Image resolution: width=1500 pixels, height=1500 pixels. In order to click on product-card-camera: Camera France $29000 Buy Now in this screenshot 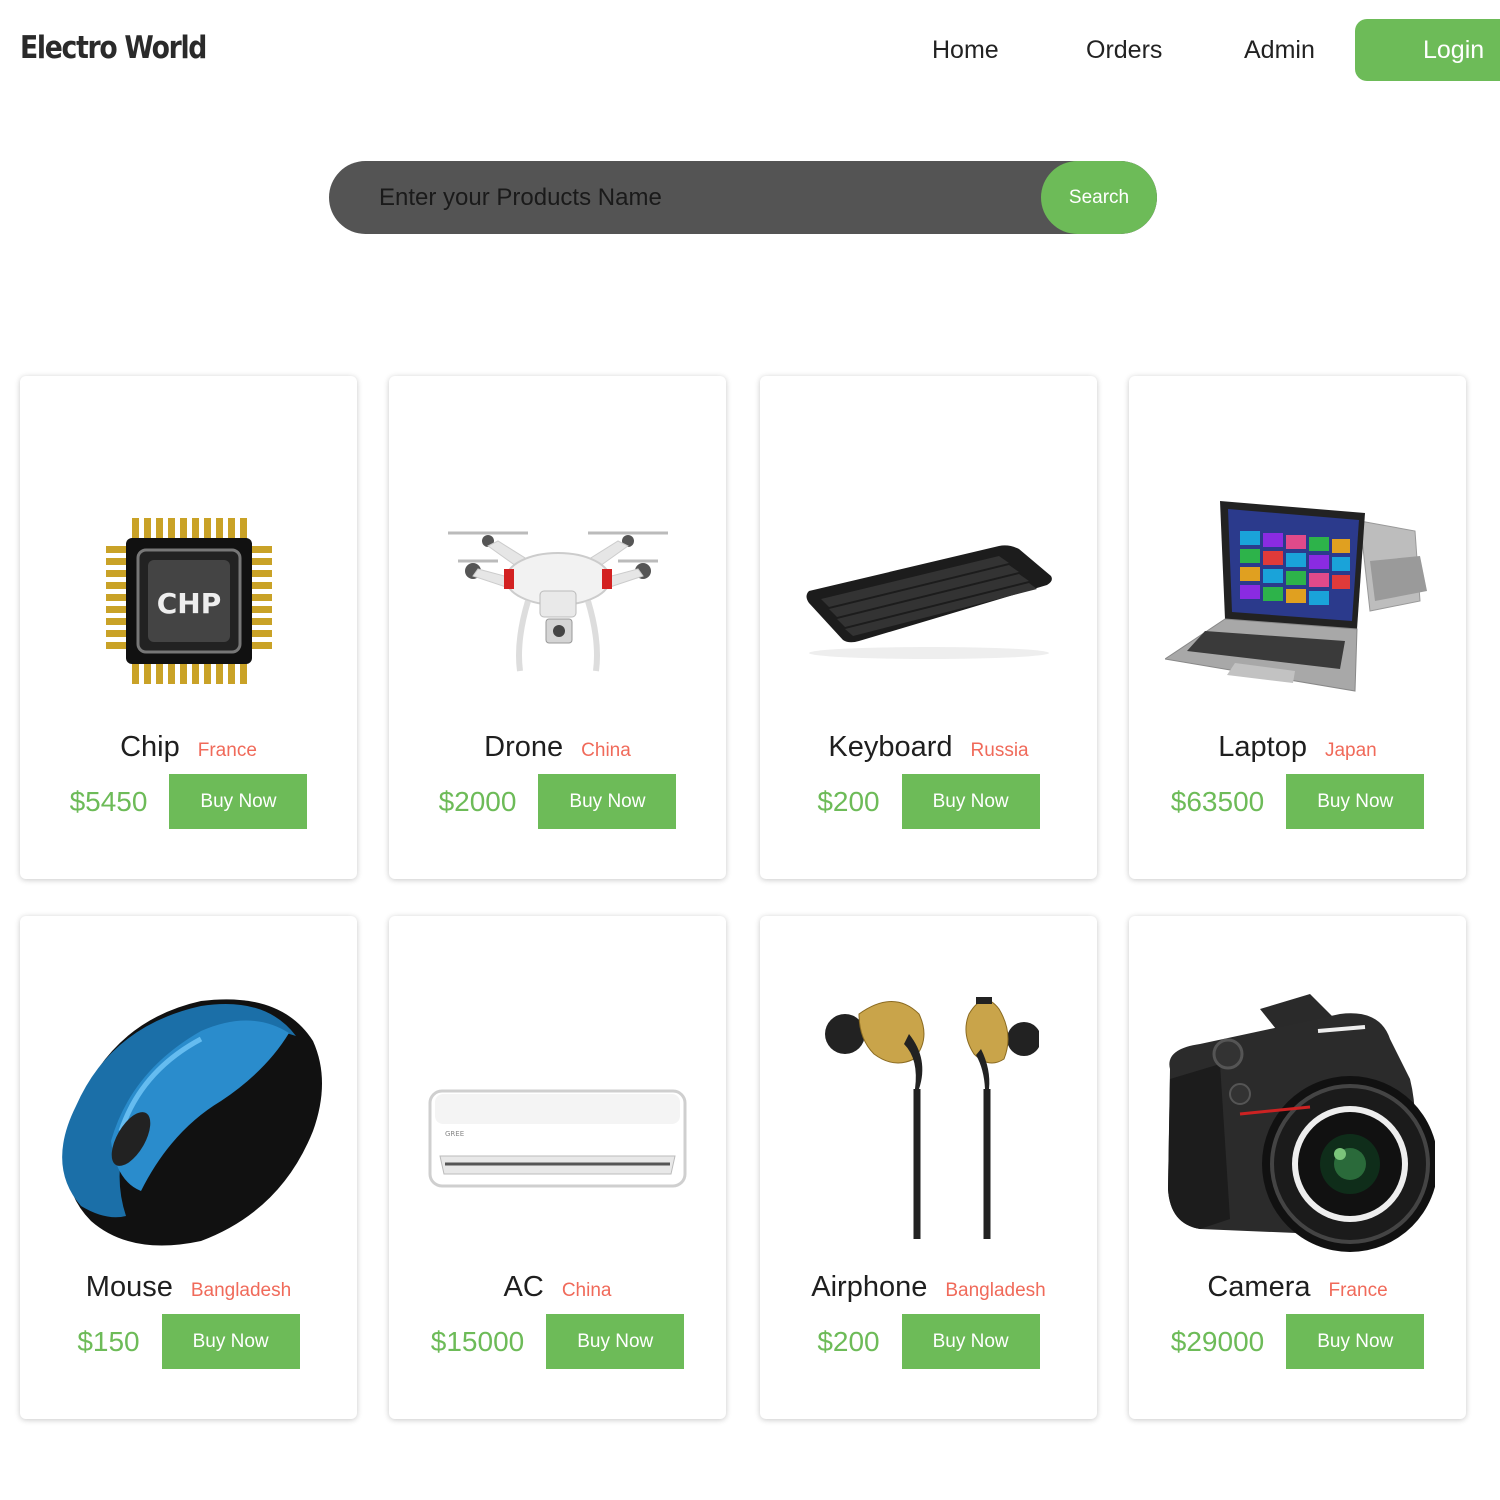, I will do `click(1297, 1167)`.